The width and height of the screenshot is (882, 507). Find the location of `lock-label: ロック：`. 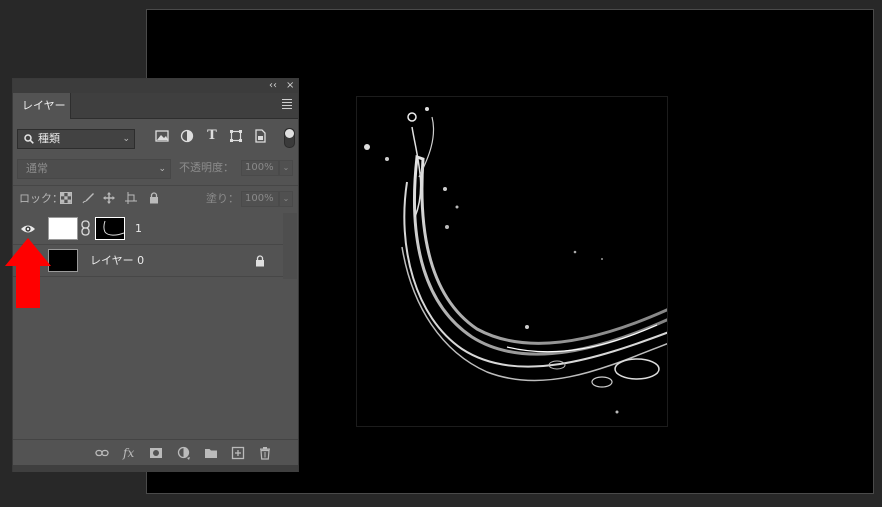

lock-label: ロック： is located at coordinates (41, 198).